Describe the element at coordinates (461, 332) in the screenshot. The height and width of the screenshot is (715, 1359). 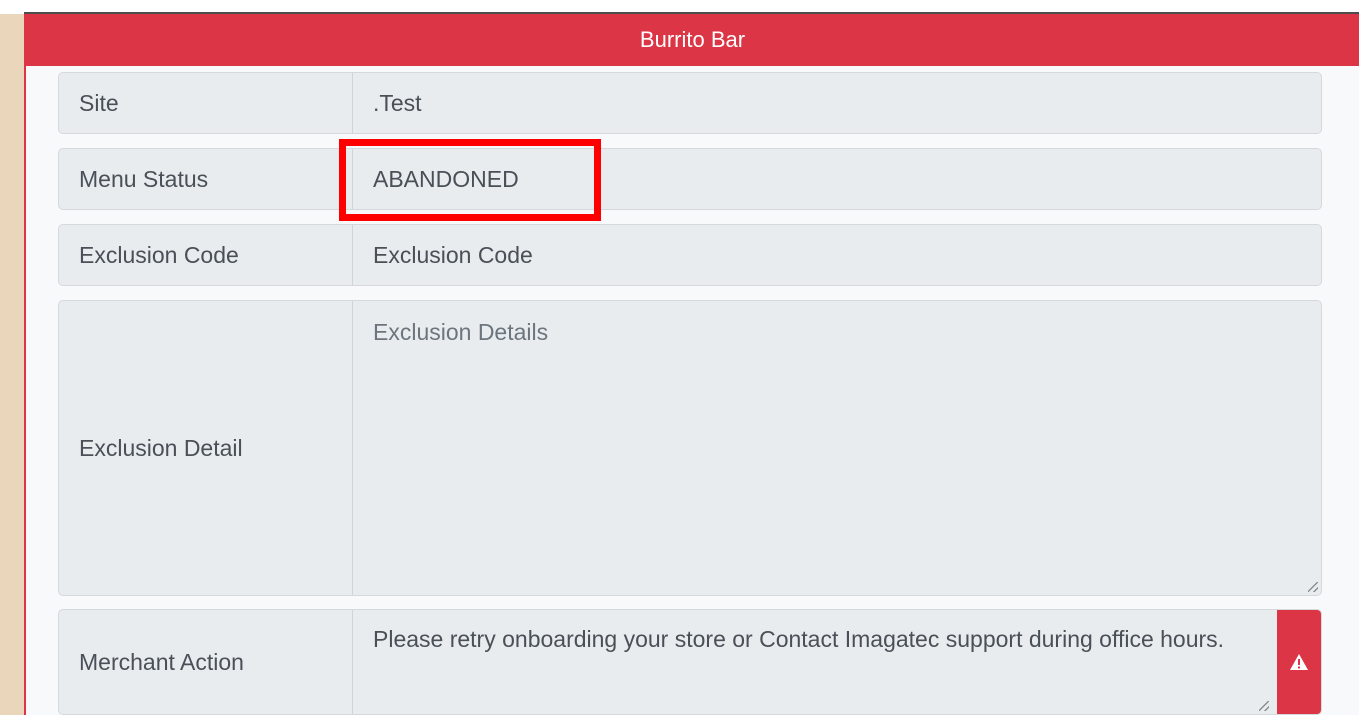
I see `exclusion-detail-placeholder: Exclusion Details` at that location.